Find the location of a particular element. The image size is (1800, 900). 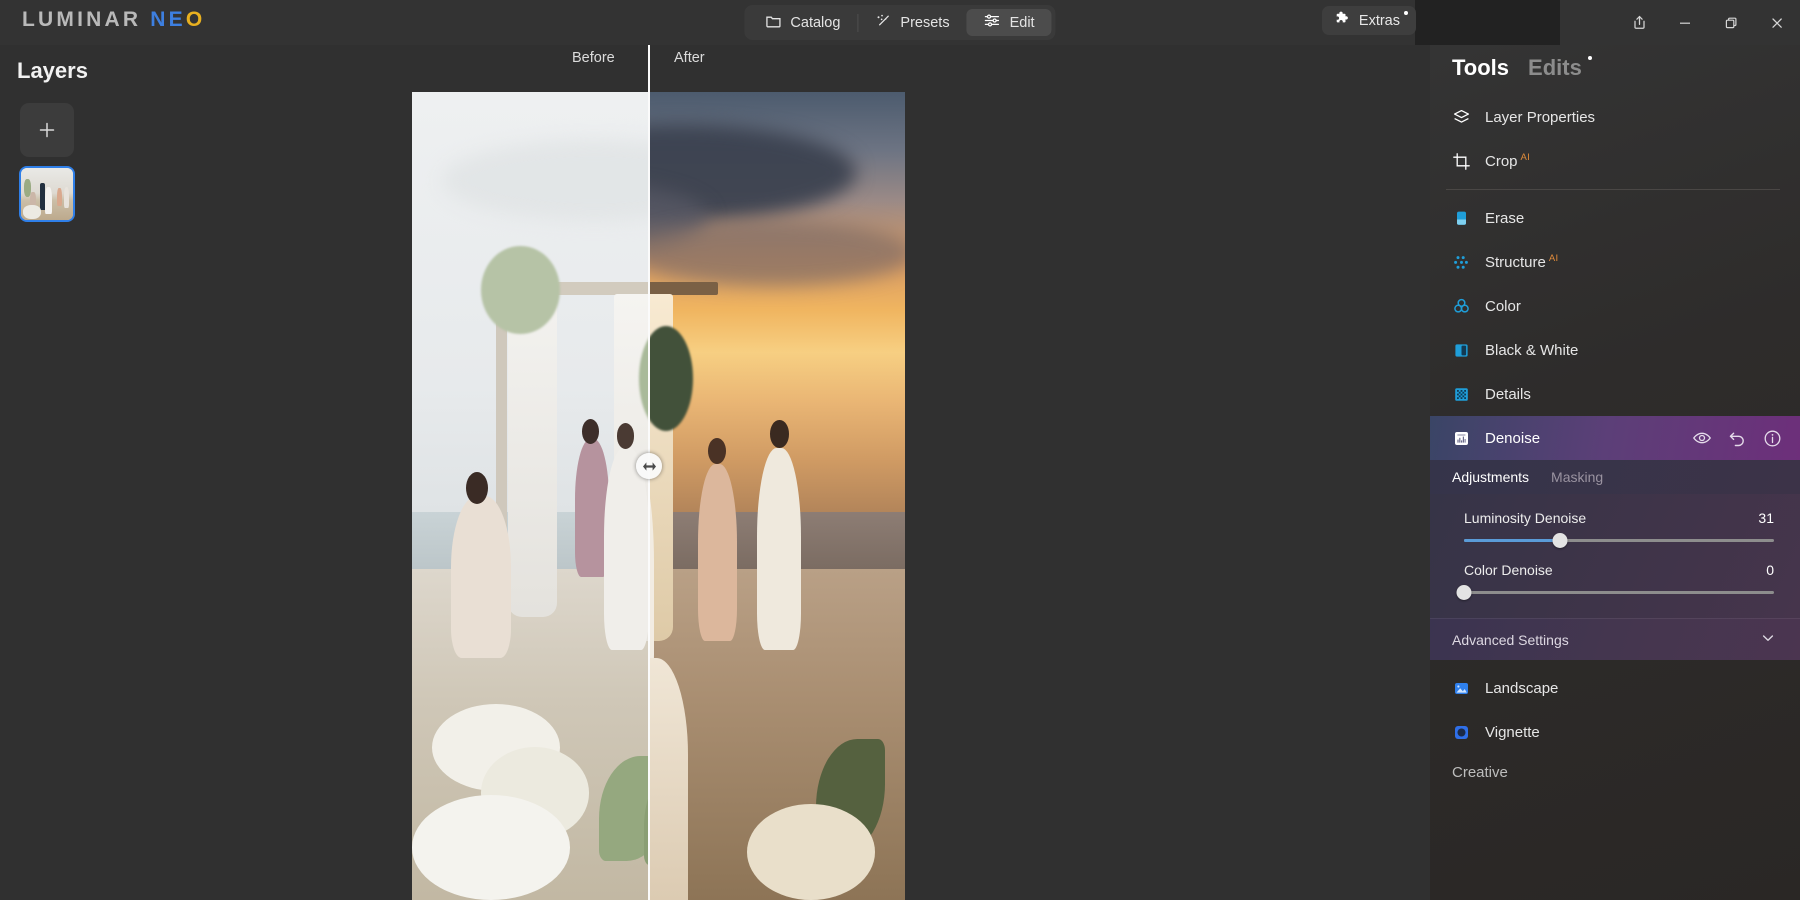

minimize-button is located at coordinates (1685, 22).